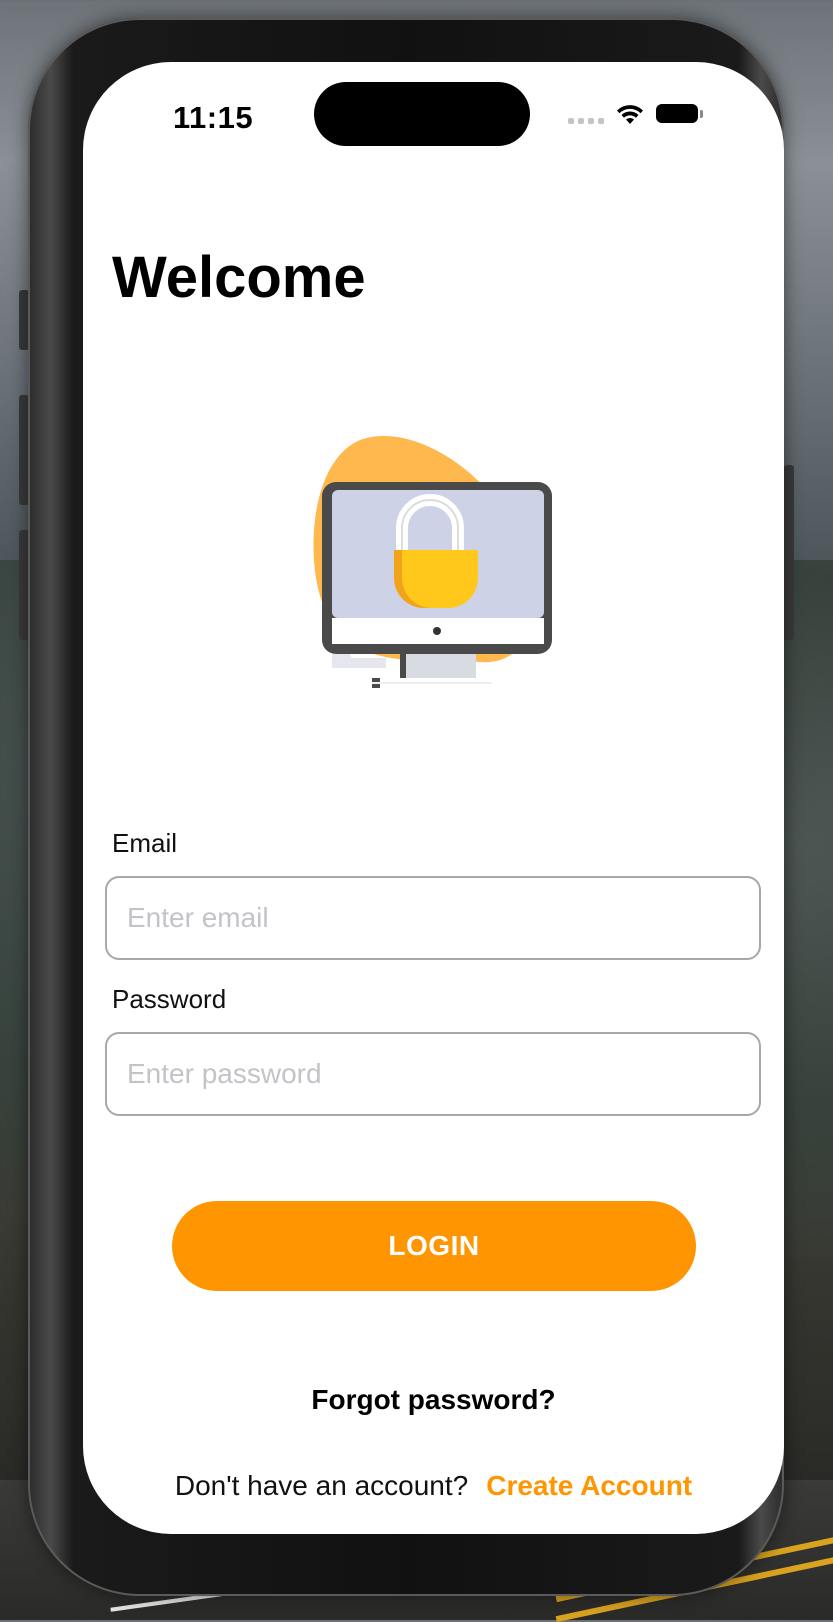 Image resolution: width=833 pixels, height=1622 pixels. What do you see at coordinates (321, 1485) in the screenshot?
I see `signup-prompt: Don't have an account?` at bounding box center [321, 1485].